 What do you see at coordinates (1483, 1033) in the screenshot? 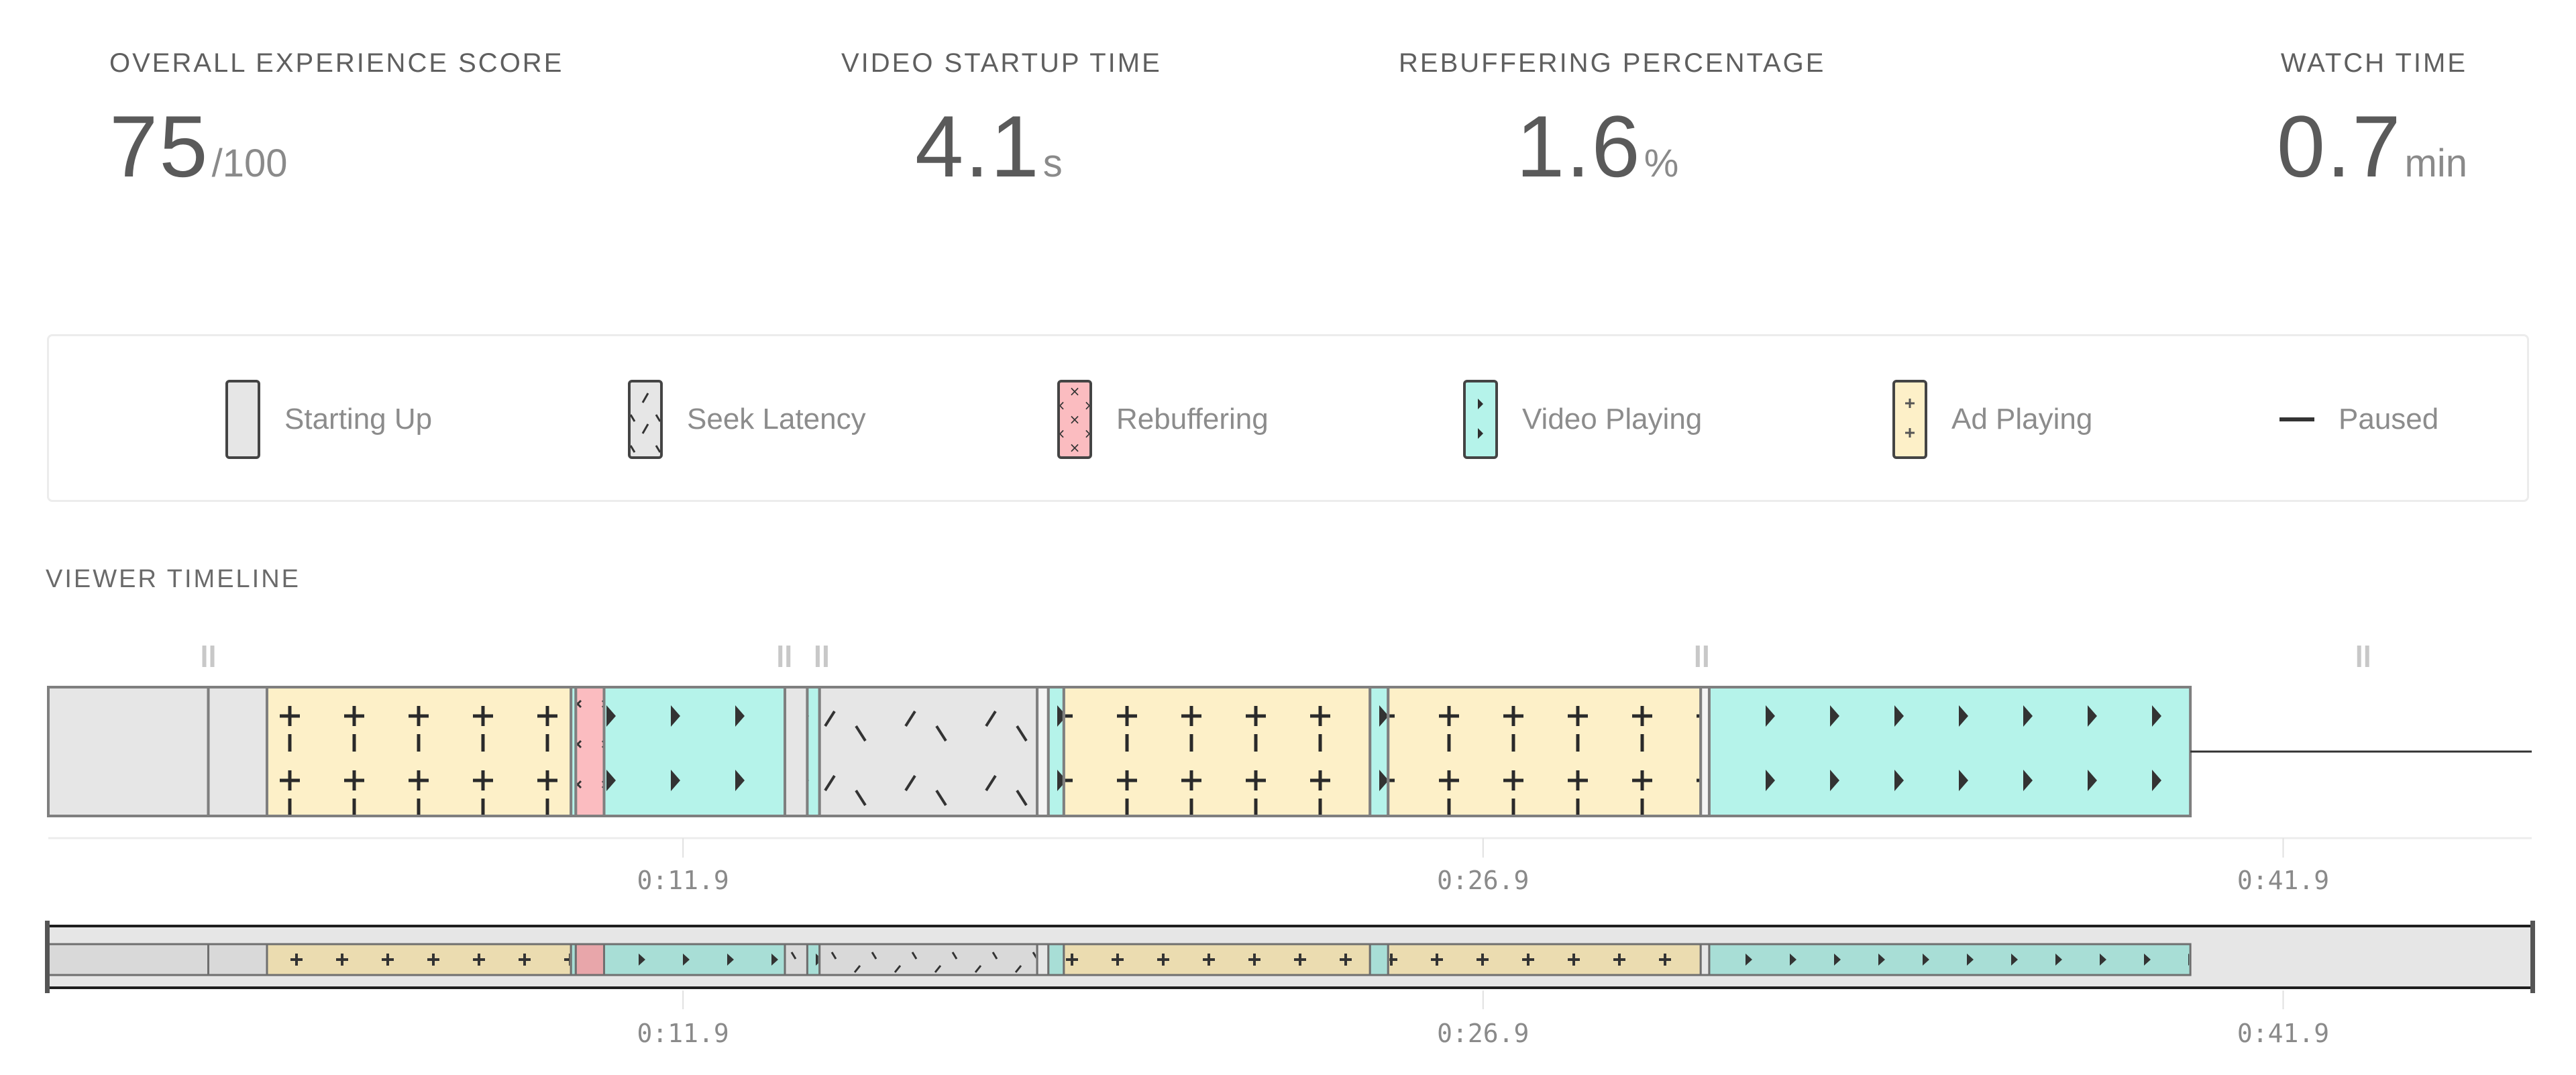
I see `mini-axis-tick-label: 0:26.9` at bounding box center [1483, 1033].